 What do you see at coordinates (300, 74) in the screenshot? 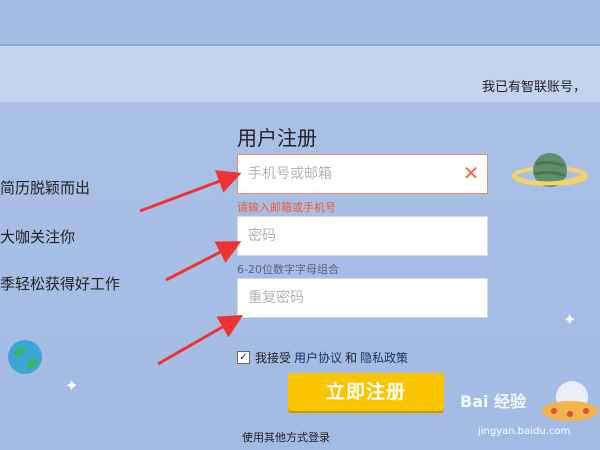
I see `header-bar: 我已有智联账号，` at bounding box center [300, 74].